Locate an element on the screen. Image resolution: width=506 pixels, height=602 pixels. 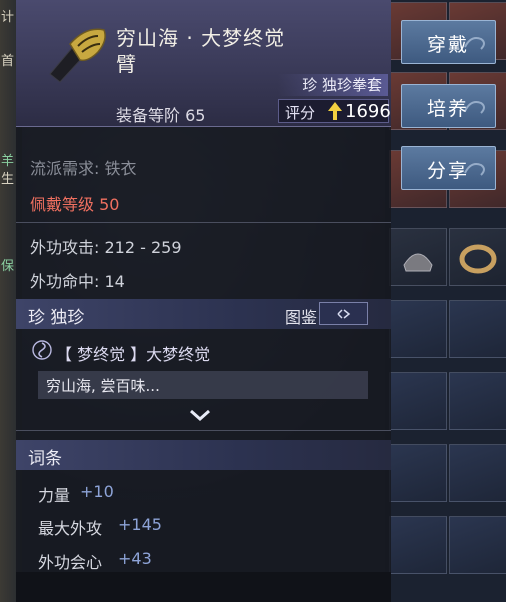
set-name: 【 梦终觉 】大梦终觉 is located at coordinates (133, 354).